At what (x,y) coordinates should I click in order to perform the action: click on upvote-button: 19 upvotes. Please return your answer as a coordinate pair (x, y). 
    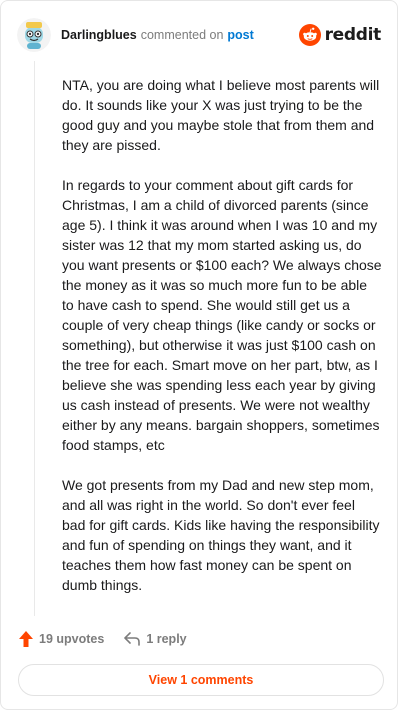
    Looking at the image, I should click on (61, 639).